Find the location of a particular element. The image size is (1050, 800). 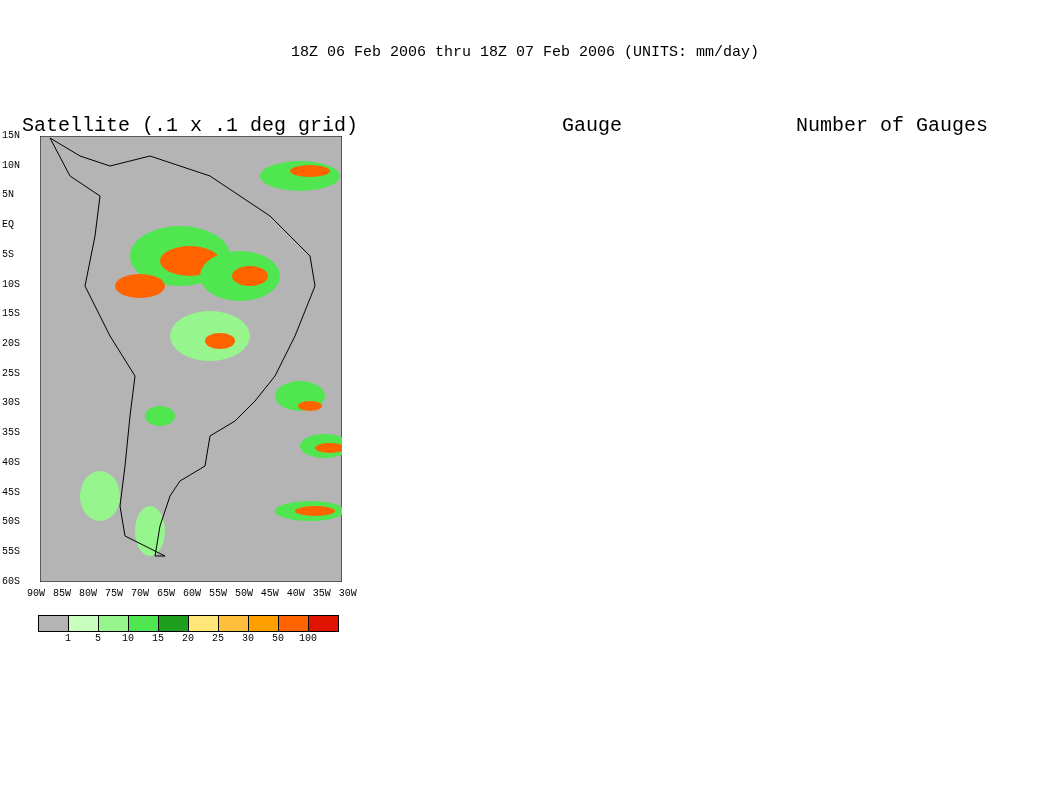

longitude-label: 90W is located at coordinates (36, 594).